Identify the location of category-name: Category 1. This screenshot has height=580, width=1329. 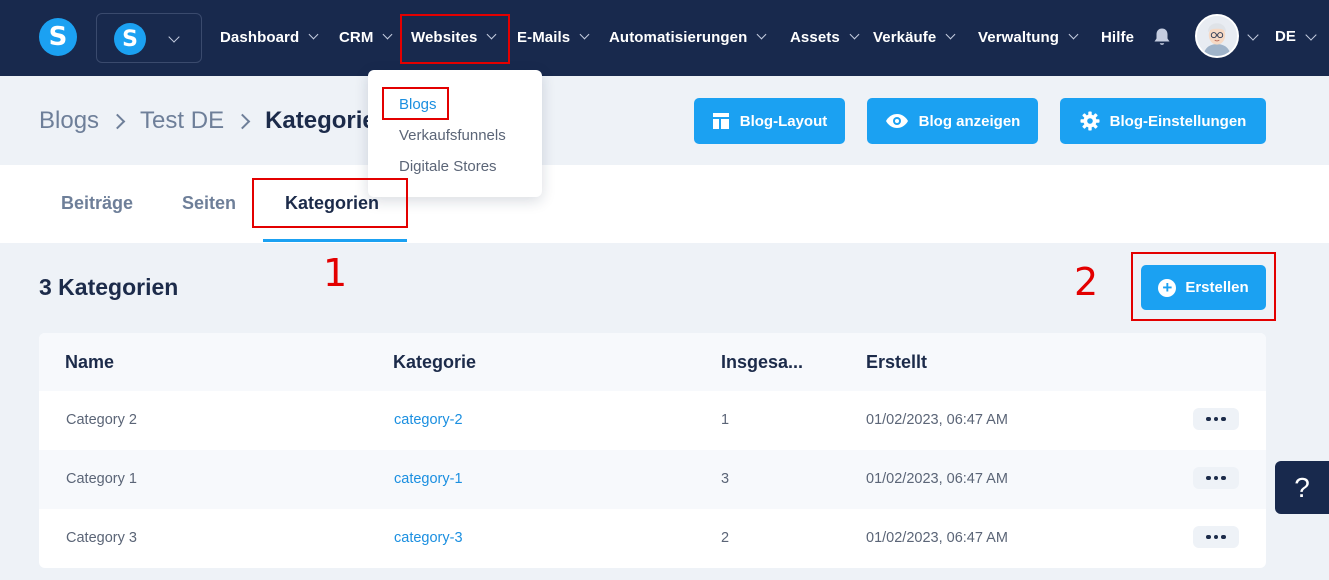
(101, 479).